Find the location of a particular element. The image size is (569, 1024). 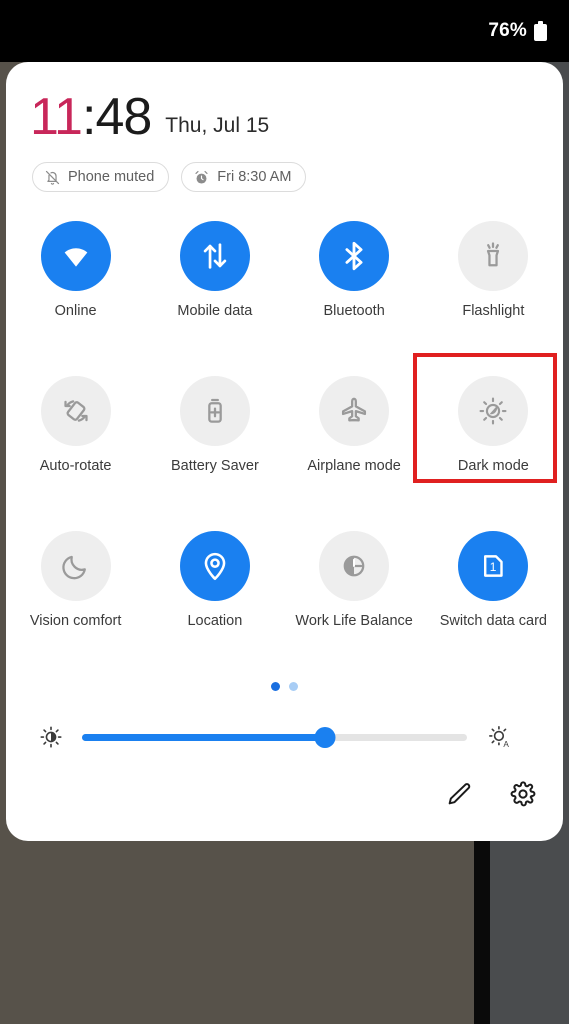

work-life-icon is located at coordinates (354, 566).